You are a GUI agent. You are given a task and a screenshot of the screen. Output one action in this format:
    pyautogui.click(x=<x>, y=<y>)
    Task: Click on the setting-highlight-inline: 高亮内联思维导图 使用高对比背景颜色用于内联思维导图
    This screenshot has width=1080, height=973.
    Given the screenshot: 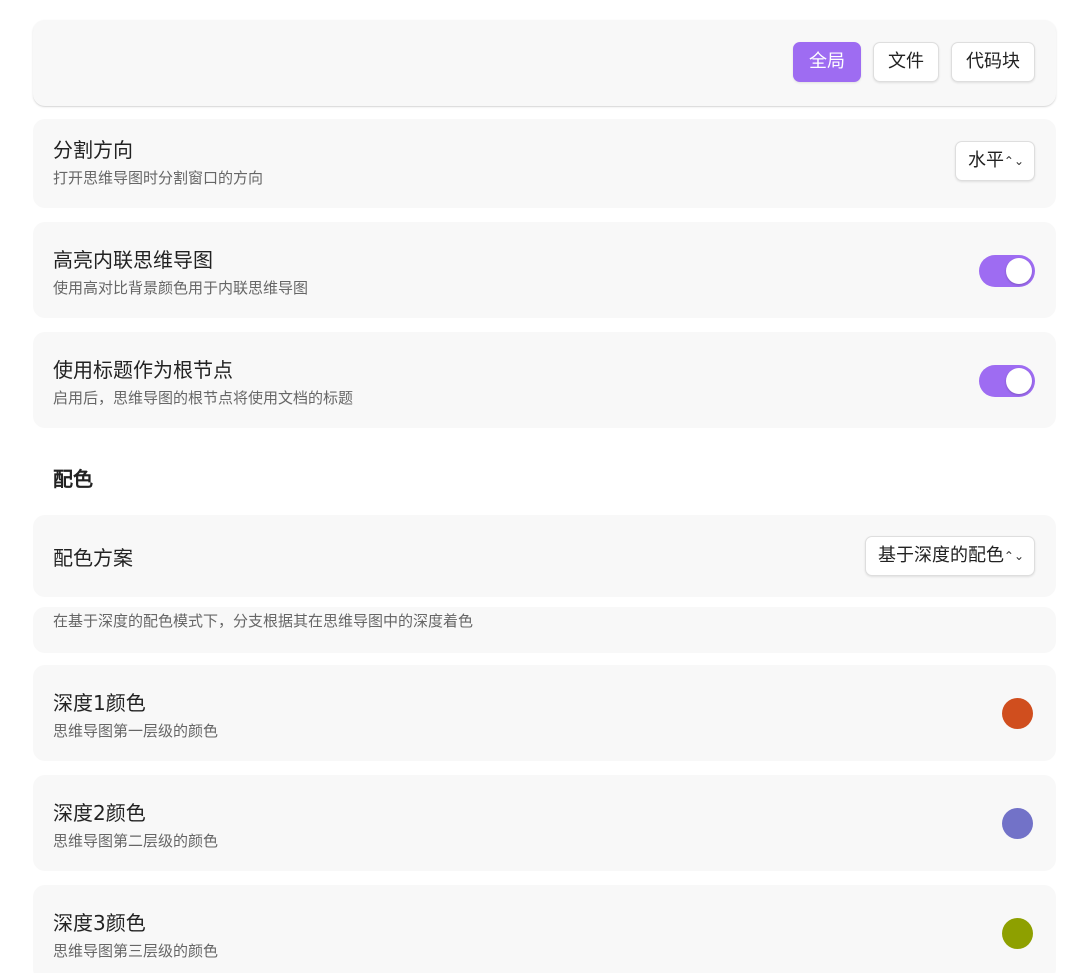 What is the action you would take?
    pyautogui.click(x=544, y=270)
    